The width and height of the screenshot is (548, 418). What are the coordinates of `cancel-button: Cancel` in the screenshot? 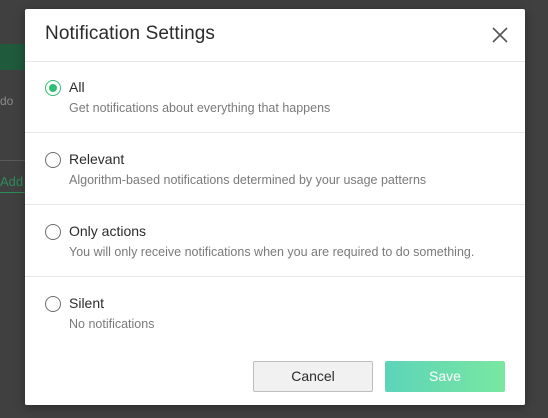 It's located at (313, 376).